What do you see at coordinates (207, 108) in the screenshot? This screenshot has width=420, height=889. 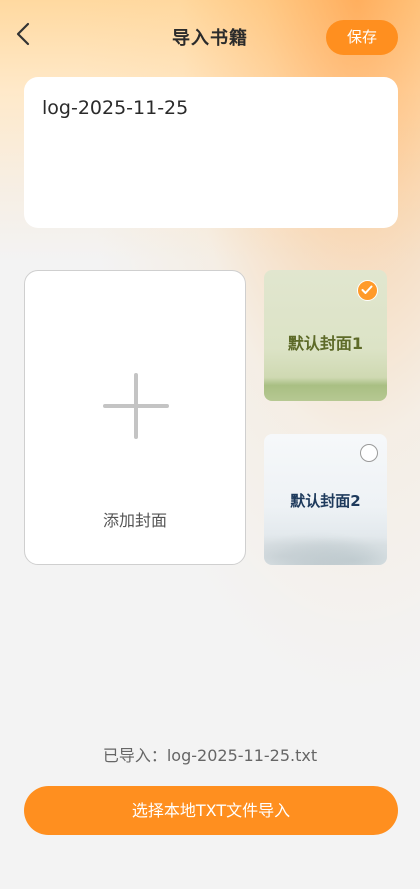 I see `book-title-input` at bounding box center [207, 108].